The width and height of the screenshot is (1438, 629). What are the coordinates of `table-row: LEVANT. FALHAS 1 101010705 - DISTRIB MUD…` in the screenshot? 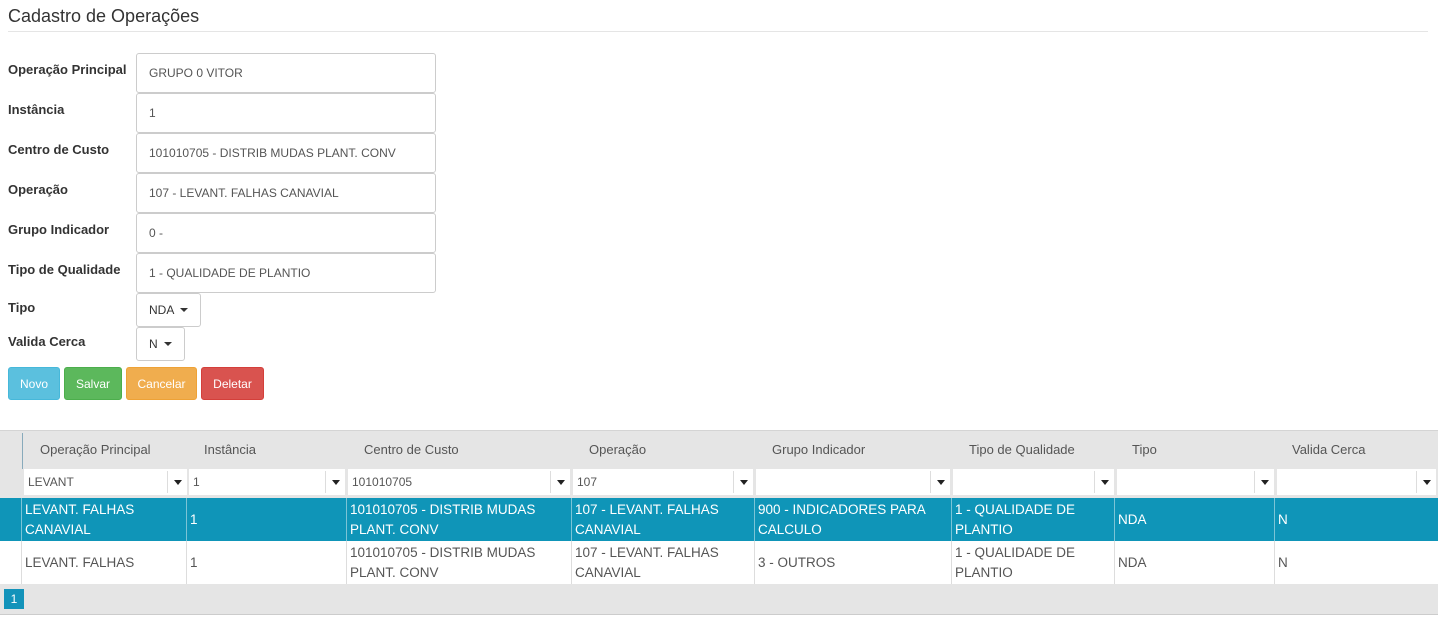 It's located at (719, 562).